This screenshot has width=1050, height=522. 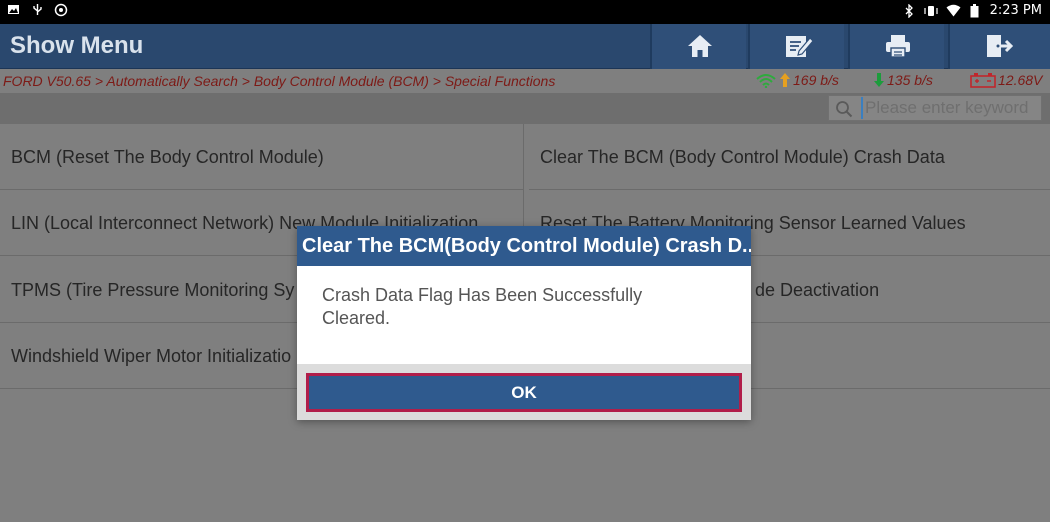 I want to click on battery-voltage: 12.68V, so click(x=1006, y=80).